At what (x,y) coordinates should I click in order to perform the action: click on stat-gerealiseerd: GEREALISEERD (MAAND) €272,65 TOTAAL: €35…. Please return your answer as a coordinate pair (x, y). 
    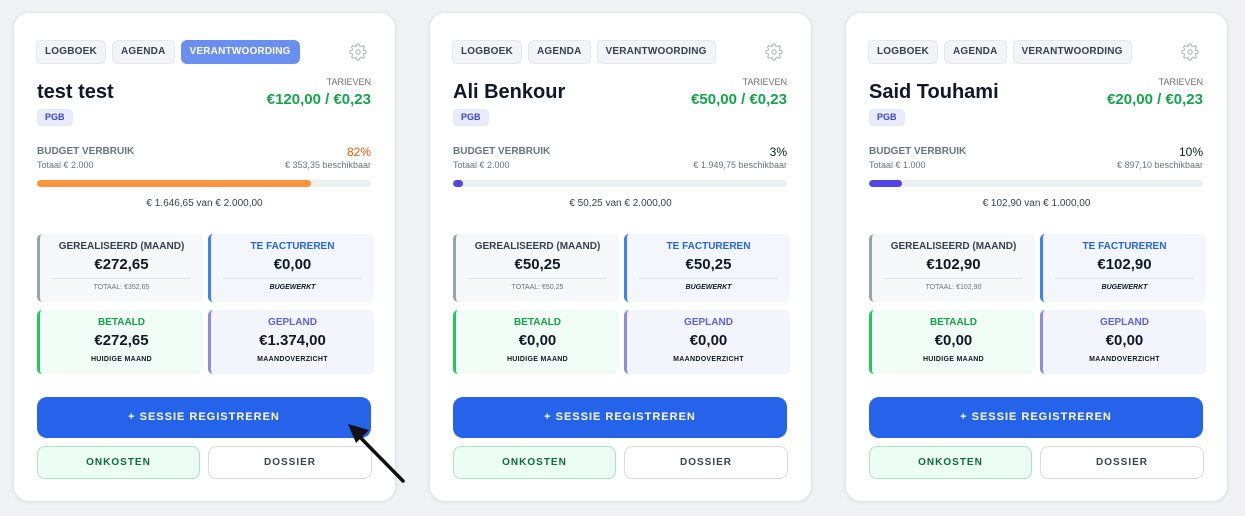
    Looking at the image, I should click on (120, 268).